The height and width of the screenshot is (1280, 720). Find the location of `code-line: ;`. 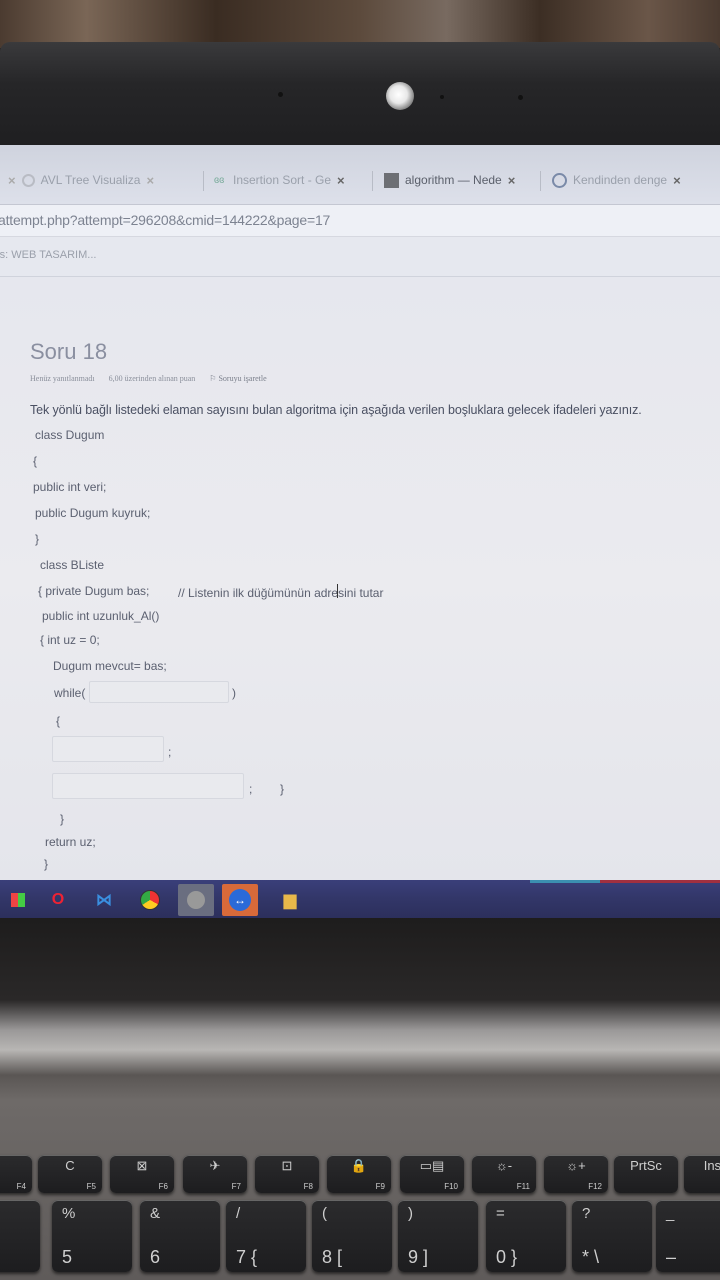

code-line: ; is located at coordinates (251, 789).